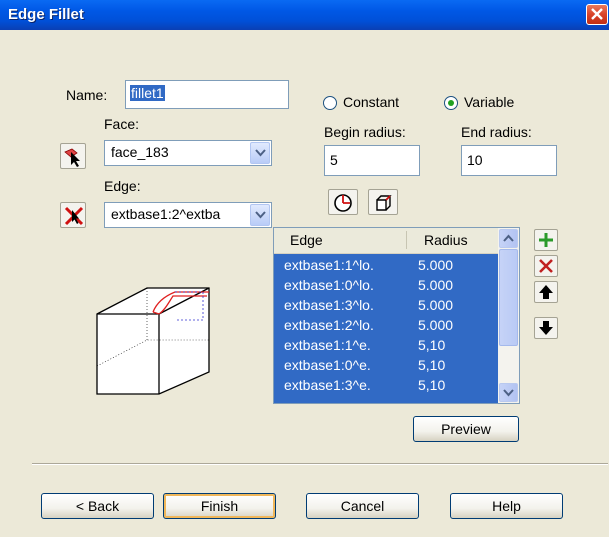 Image resolution: width=609 pixels, height=537 pixels. I want to click on arrow-up-icon, so click(546, 292).